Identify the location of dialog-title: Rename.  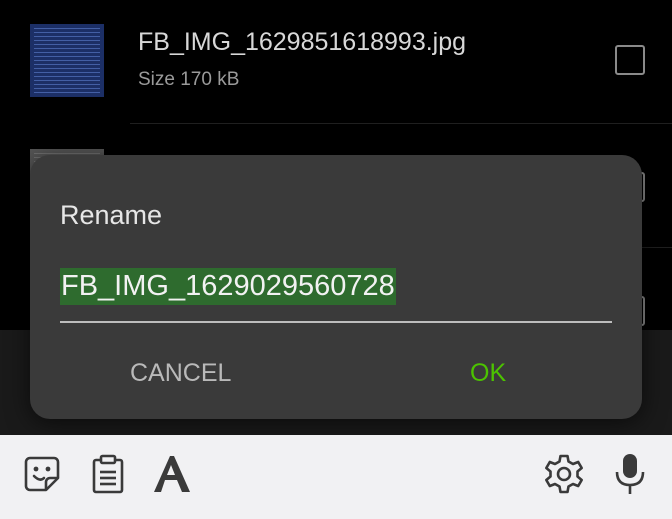
(111, 215).